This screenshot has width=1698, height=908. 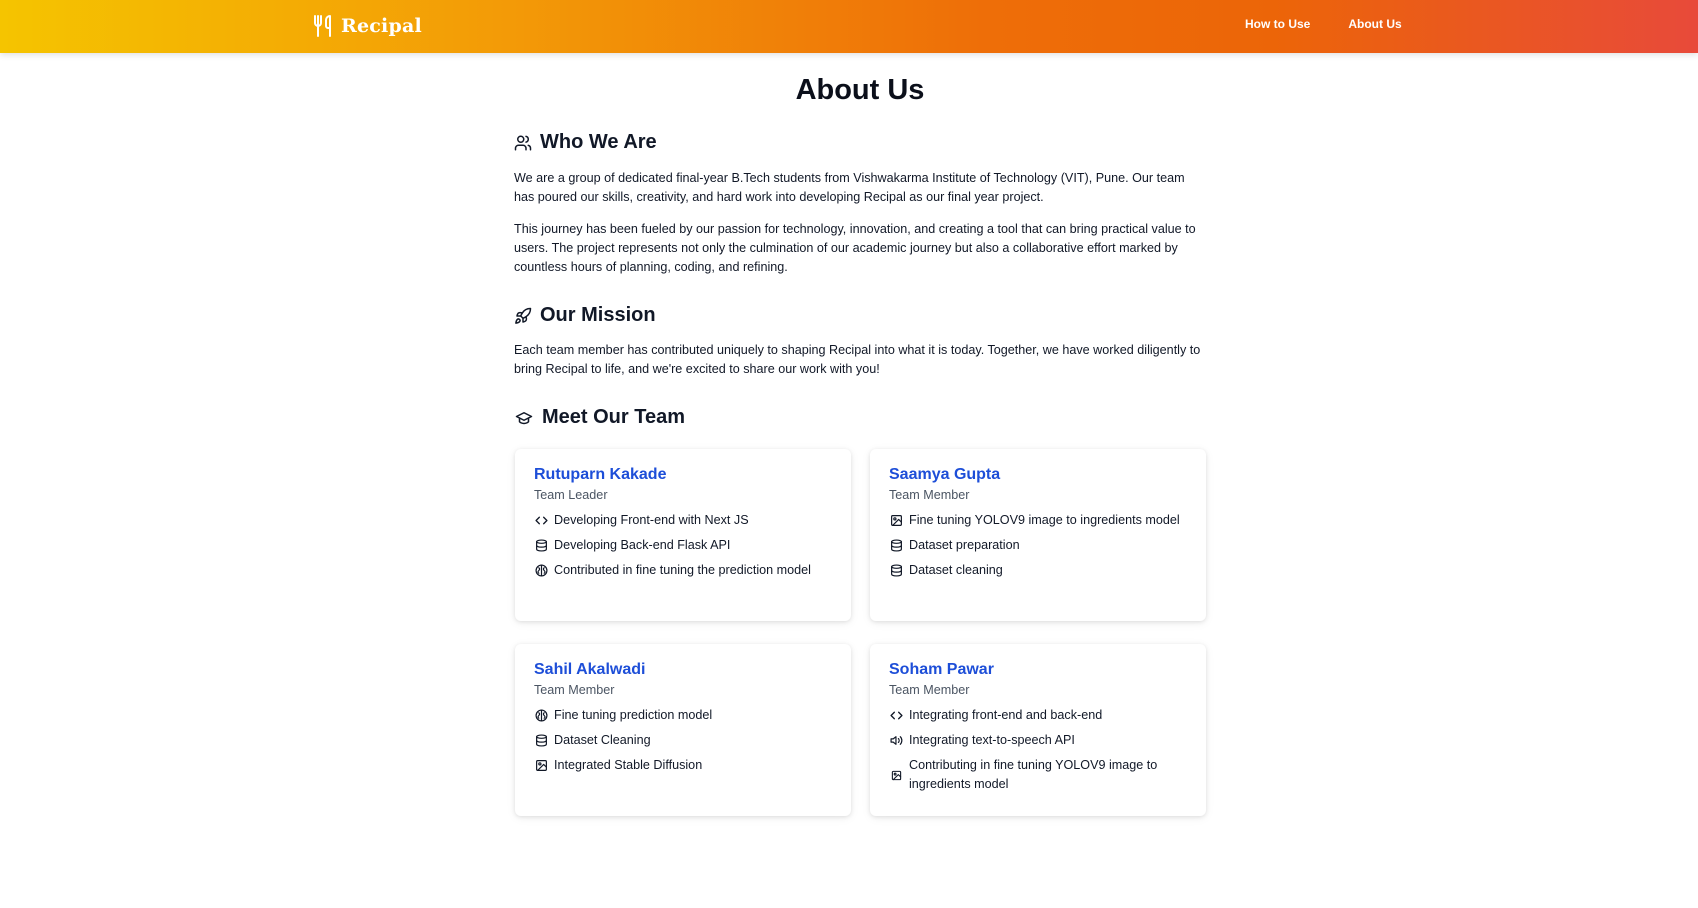 What do you see at coordinates (945, 474) in the screenshot?
I see `member-name: Saamya Gupta` at bounding box center [945, 474].